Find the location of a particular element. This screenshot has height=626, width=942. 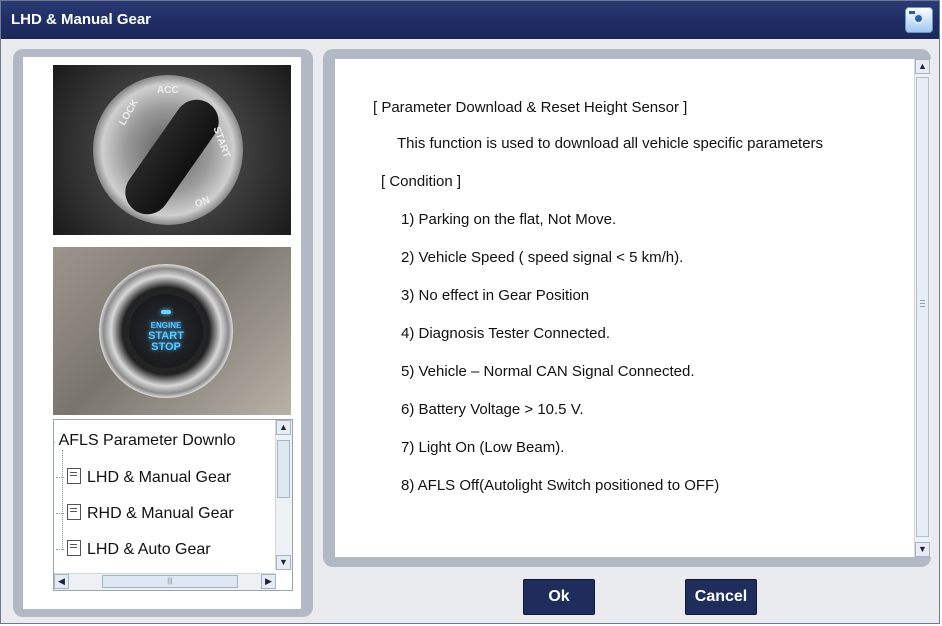

title-bar: LHD & Manual Gear is located at coordinates (470, 20).